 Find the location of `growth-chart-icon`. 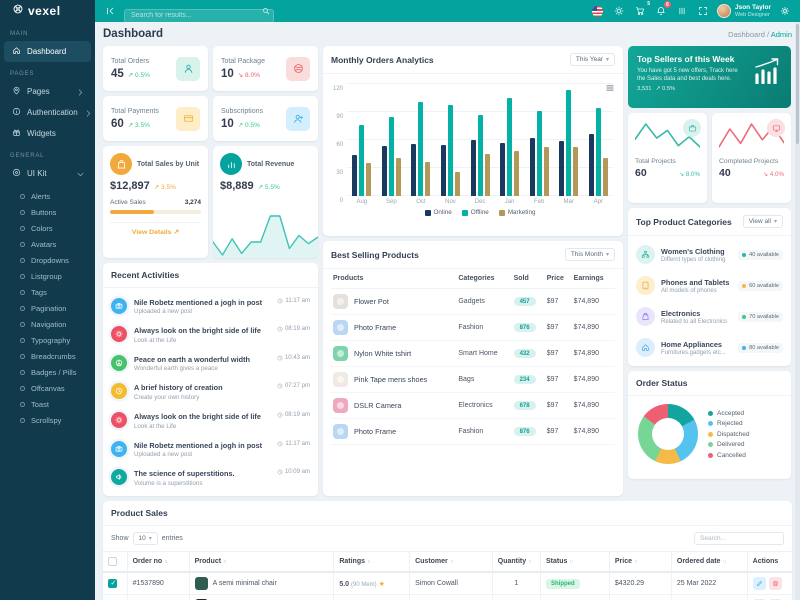

growth-chart-icon is located at coordinates (767, 71).